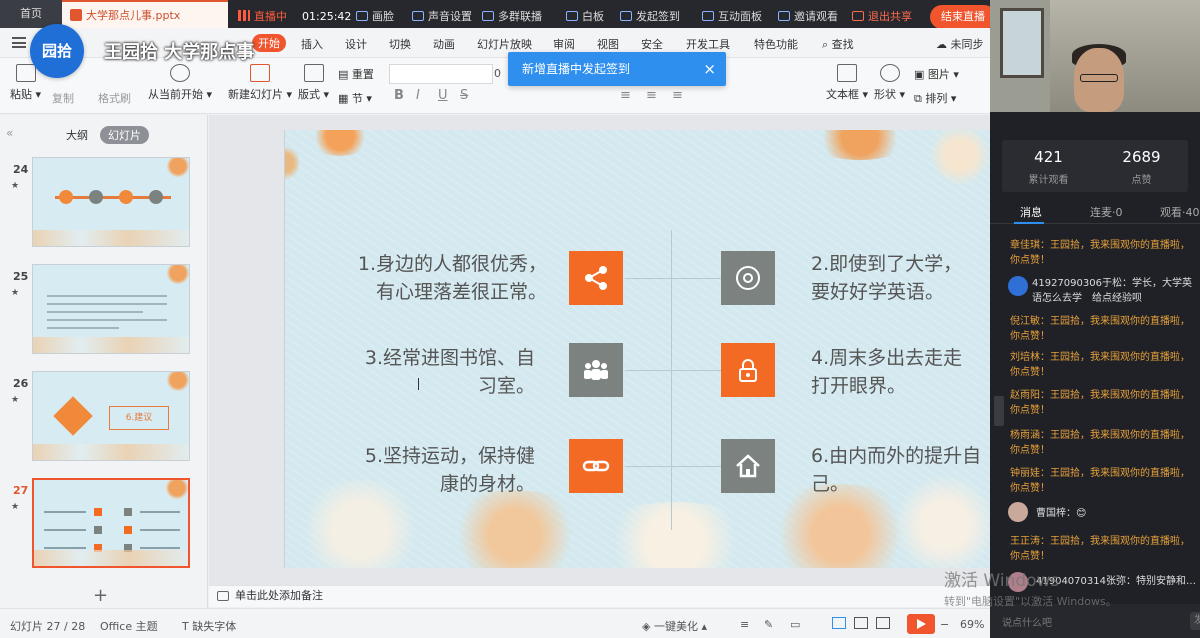 The width and height of the screenshot is (1200, 638). I want to click on tab-document: 大学那点儿事.pptx, so click(147, 14).